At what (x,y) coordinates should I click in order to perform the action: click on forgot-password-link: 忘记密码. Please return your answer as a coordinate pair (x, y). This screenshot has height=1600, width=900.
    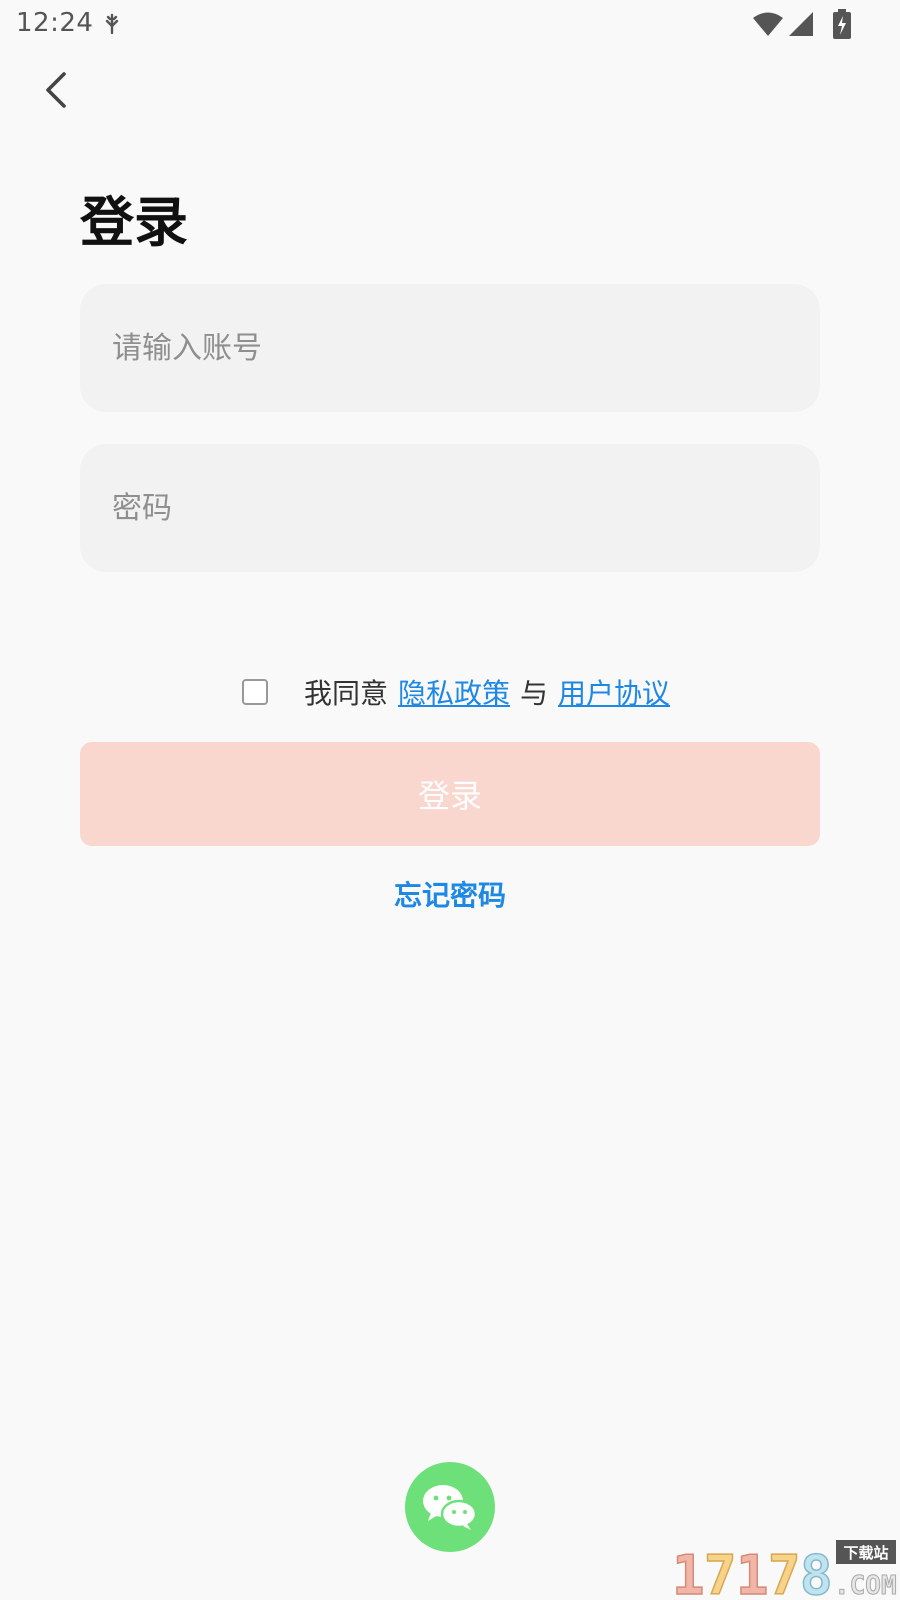
    Looking at the image, I should click on (450, 894).